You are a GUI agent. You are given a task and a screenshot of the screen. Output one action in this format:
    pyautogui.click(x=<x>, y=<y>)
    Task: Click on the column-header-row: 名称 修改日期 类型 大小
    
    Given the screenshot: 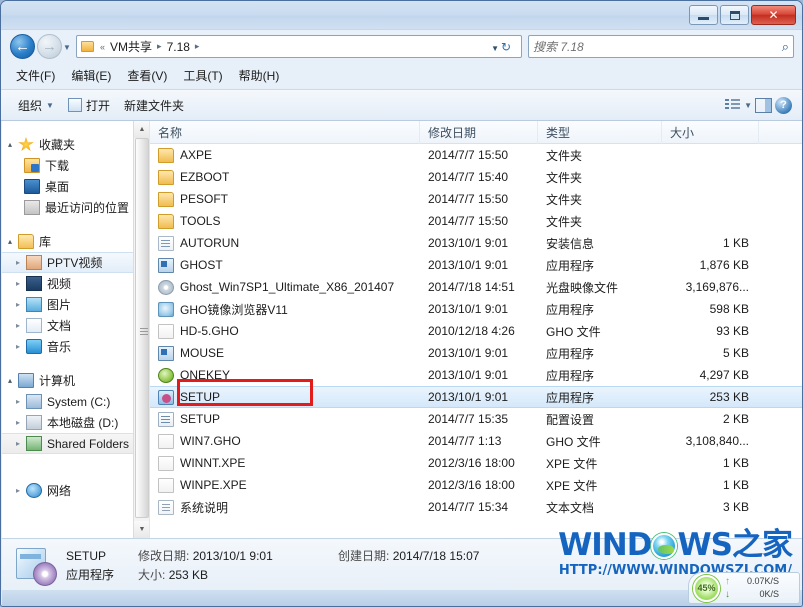 What is the action you would take?
    pyautogui.click(x=476, y=132)
    